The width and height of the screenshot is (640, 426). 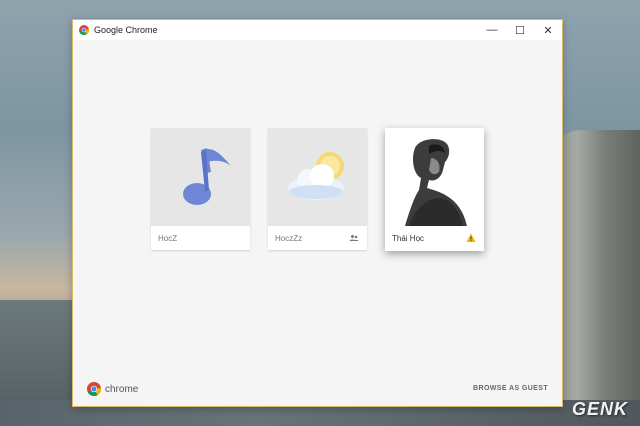 I want to click on window-controls: — ☐ ✕, so click(x=520, y=30).